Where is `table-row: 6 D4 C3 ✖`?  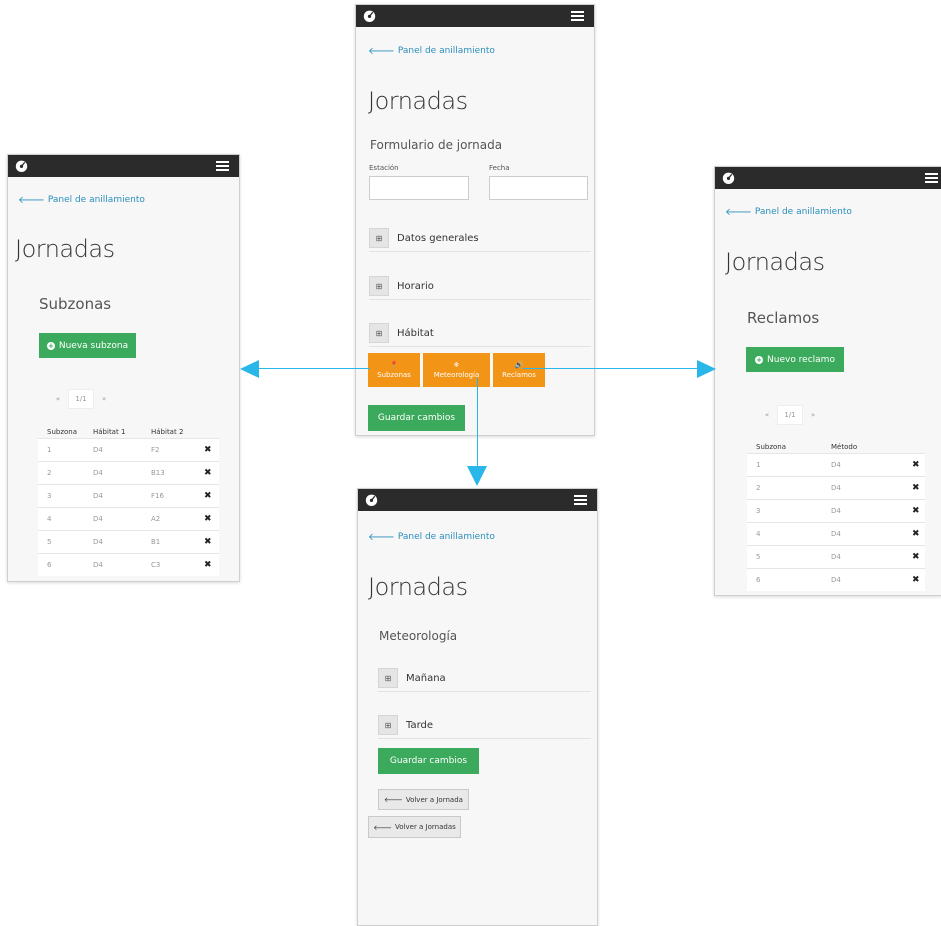 table-row: 6 D4 C3 ✖ is located at coordinates (128, 564).